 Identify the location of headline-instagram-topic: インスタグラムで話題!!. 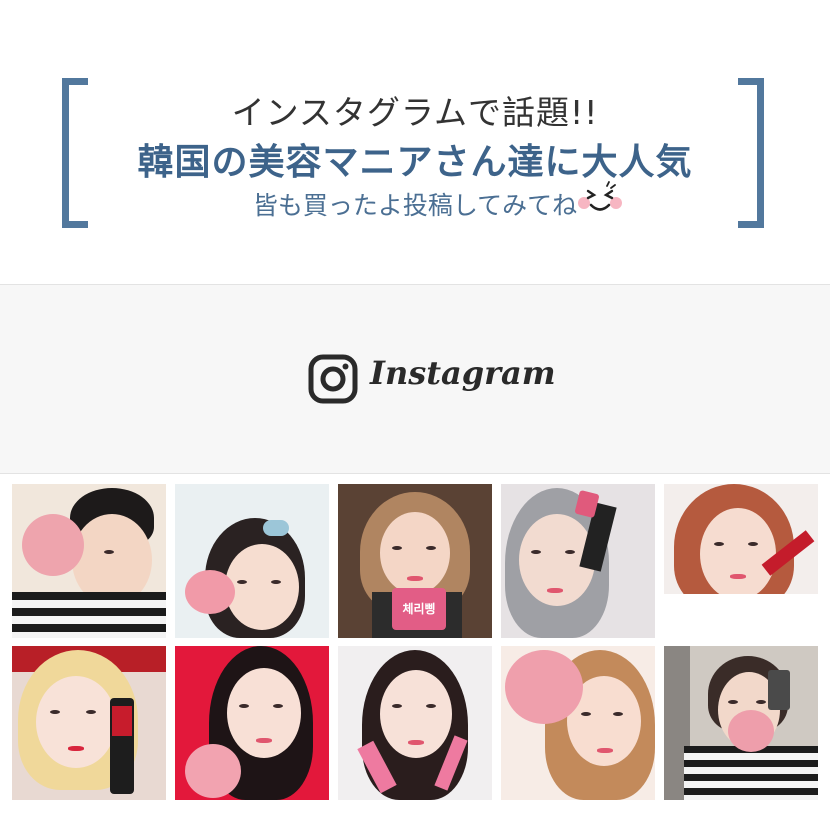
(415, 112).